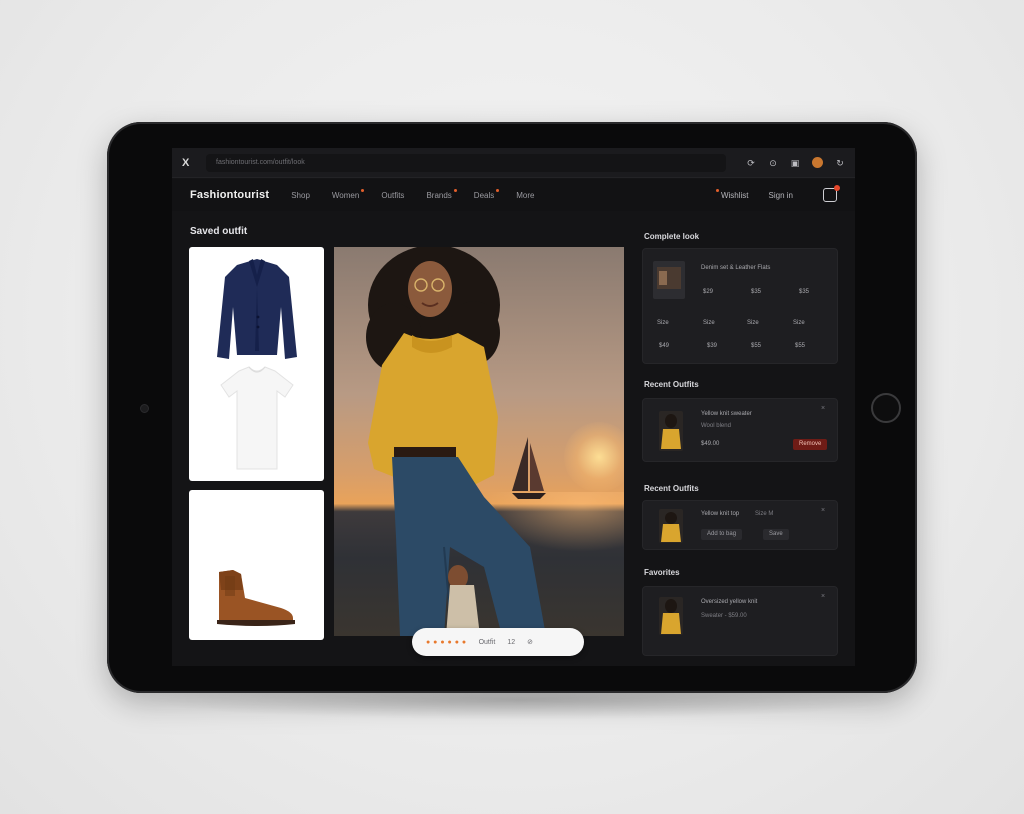 This screenshot has height=814, width=1024. What do you see at coordinates (740, 621) in the screenshot?
I see `favorite-card: Oversized yellow knit Sweater - $59.00 ×` at bounding box center [740, 621].